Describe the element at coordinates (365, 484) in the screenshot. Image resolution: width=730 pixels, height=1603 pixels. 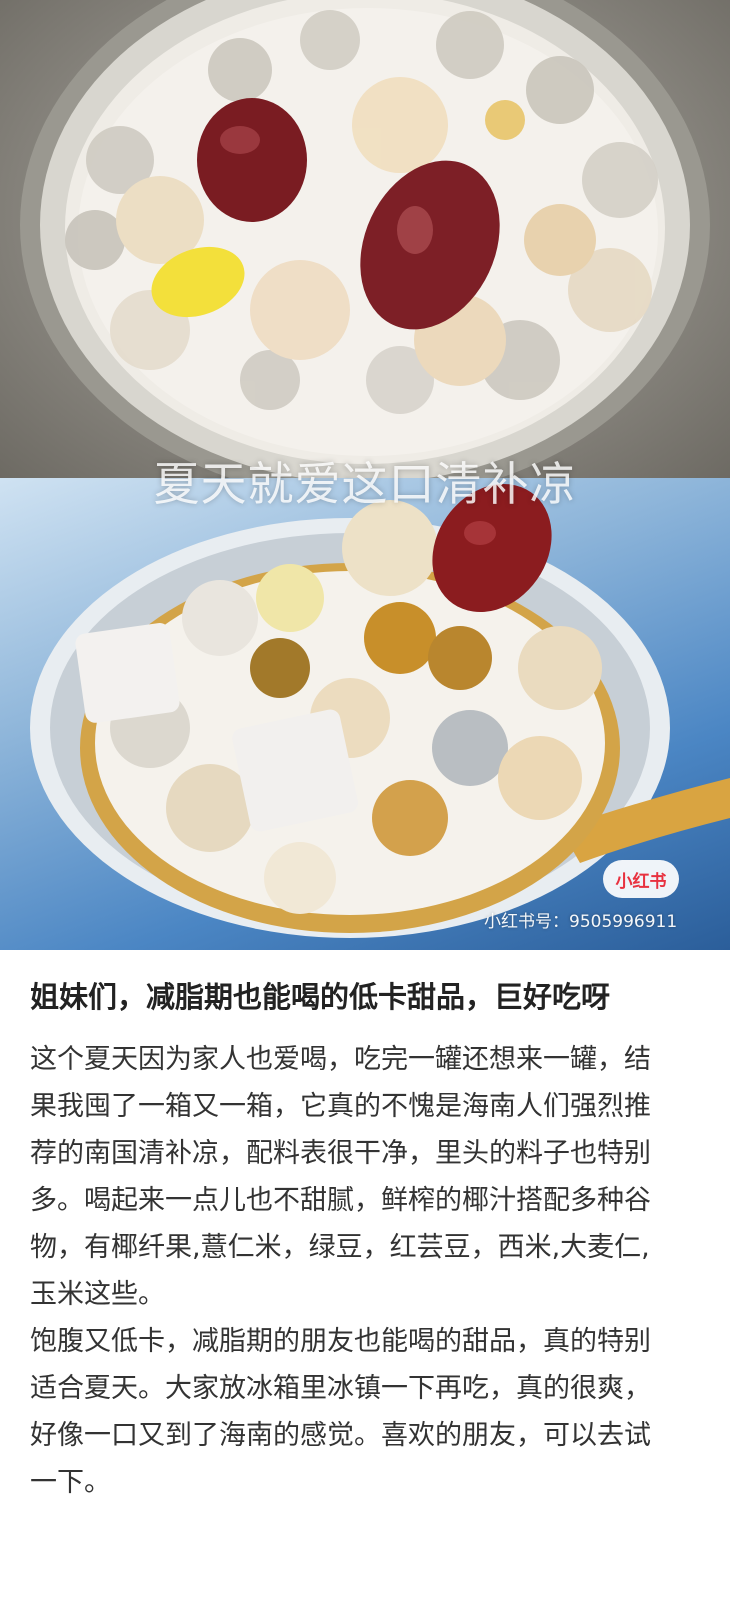
I see `photo-overlay-caption: 夏天就爱这口清补凉` at that location.